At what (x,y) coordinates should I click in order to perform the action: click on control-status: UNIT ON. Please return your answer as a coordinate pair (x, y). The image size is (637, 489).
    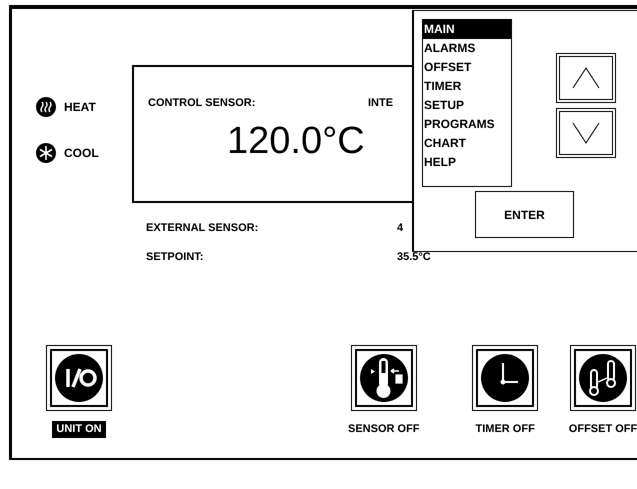
    Looking at the image, I should click on (79, 429).